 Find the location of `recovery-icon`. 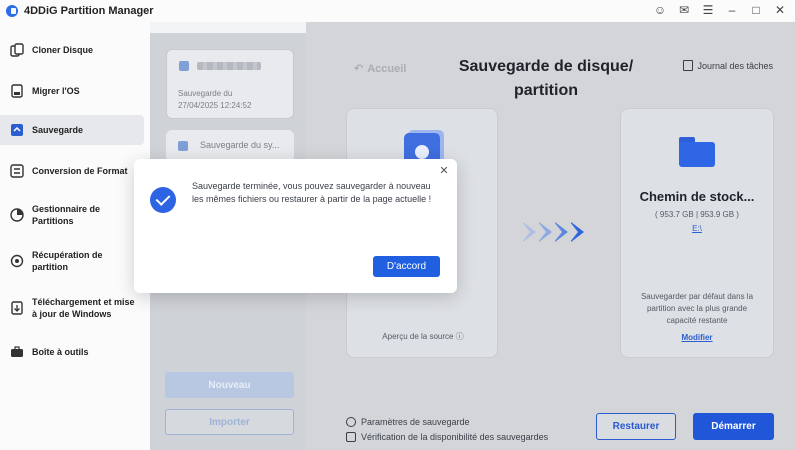

recovery-icon is located at coordinates (17, 261).